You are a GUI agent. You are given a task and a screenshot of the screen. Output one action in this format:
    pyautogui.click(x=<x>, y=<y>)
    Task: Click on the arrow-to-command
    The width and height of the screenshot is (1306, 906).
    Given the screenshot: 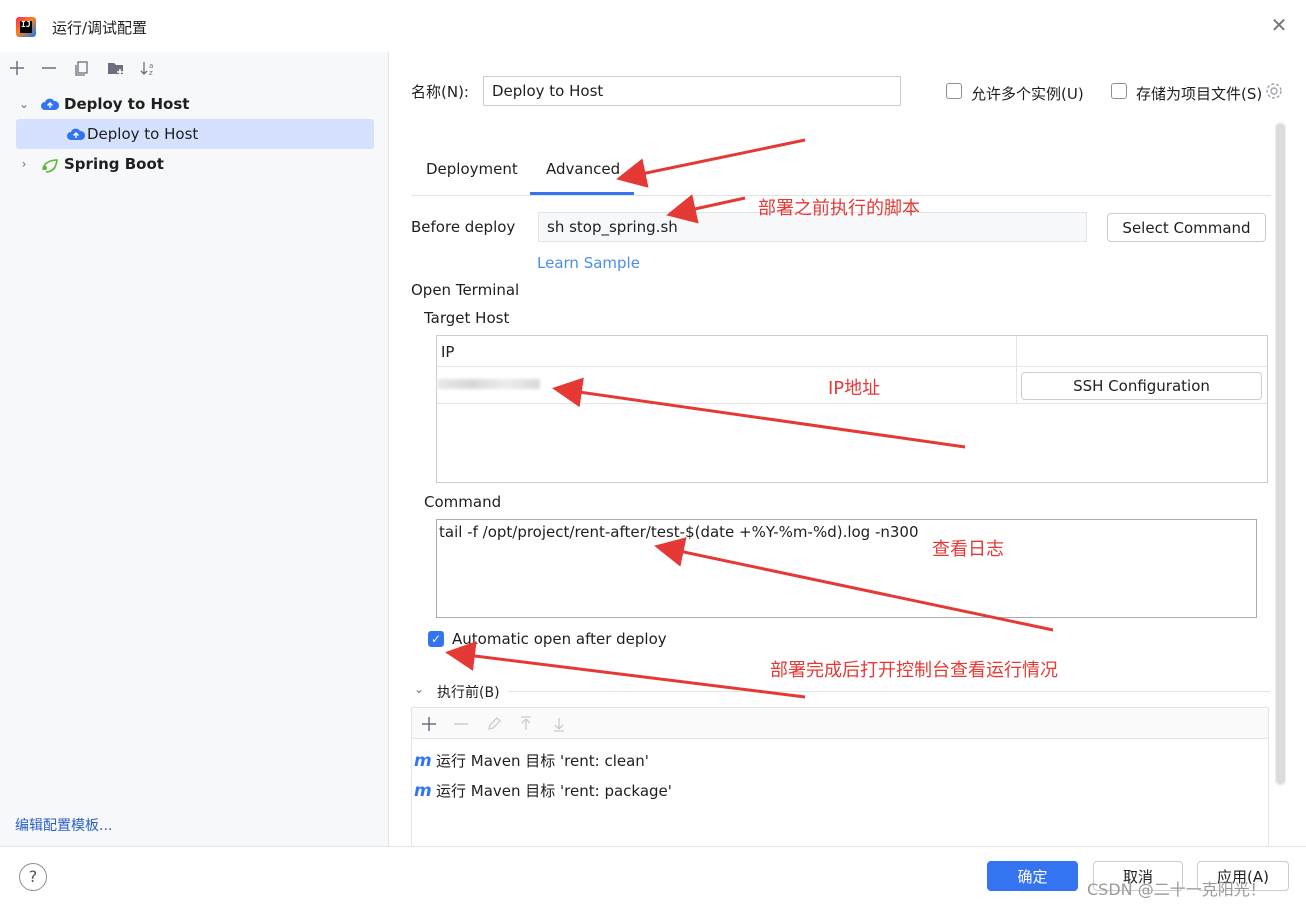 What is the action you would take?
    pyautogui.click(x=854, y=584)
    